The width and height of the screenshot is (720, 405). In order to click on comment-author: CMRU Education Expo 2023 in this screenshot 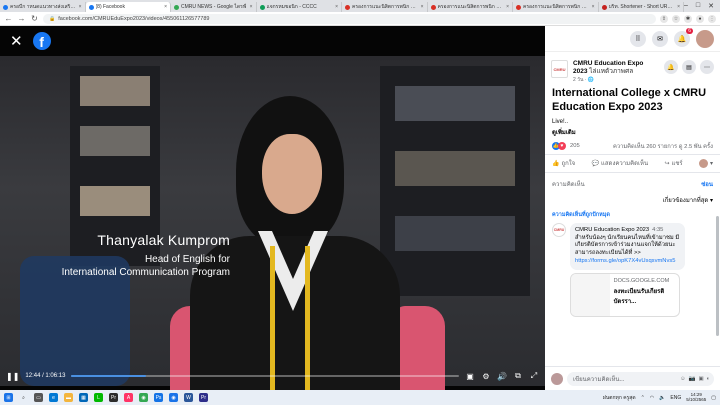, I will do `click(612, 230)`.